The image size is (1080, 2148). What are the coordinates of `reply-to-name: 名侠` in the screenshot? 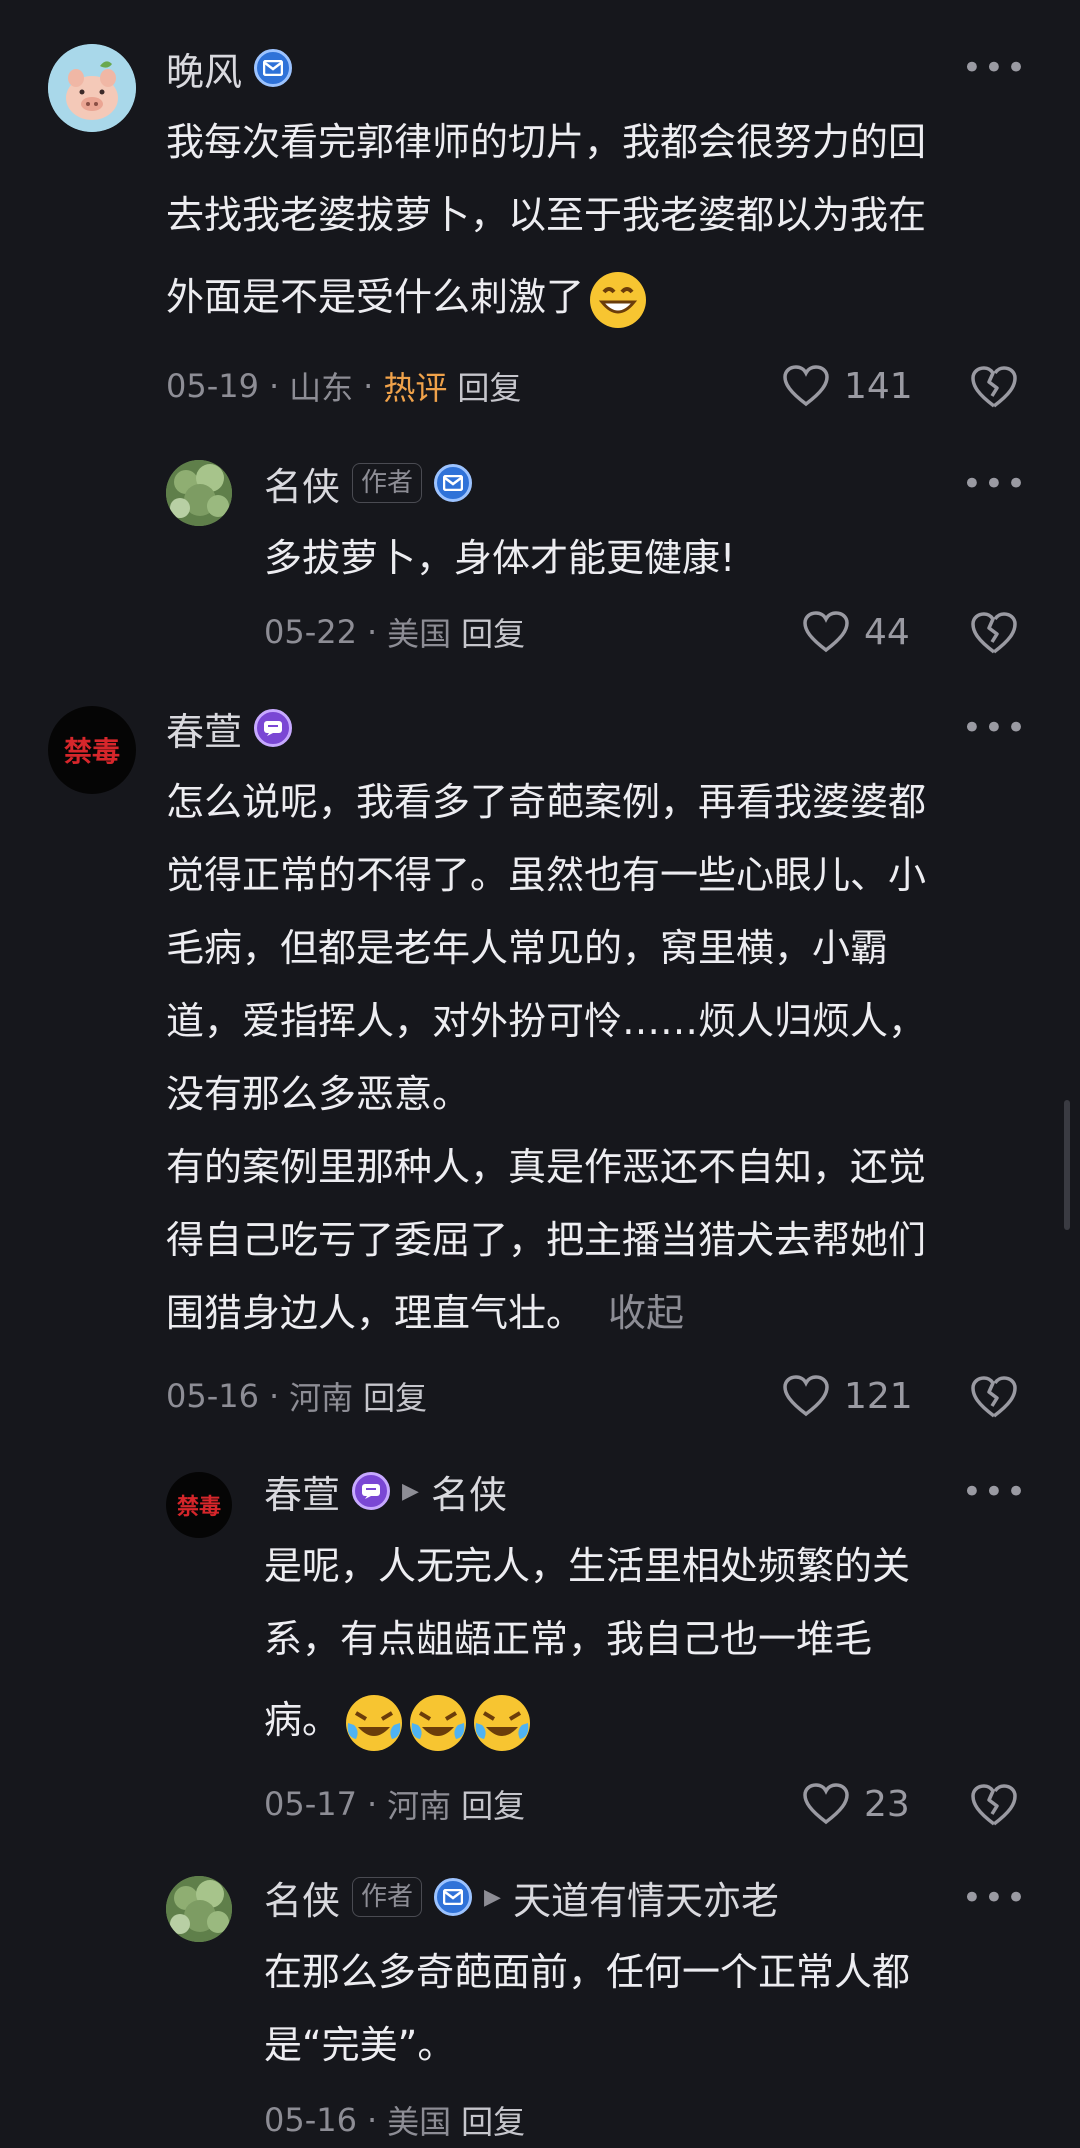 It's located at (469, 1491).